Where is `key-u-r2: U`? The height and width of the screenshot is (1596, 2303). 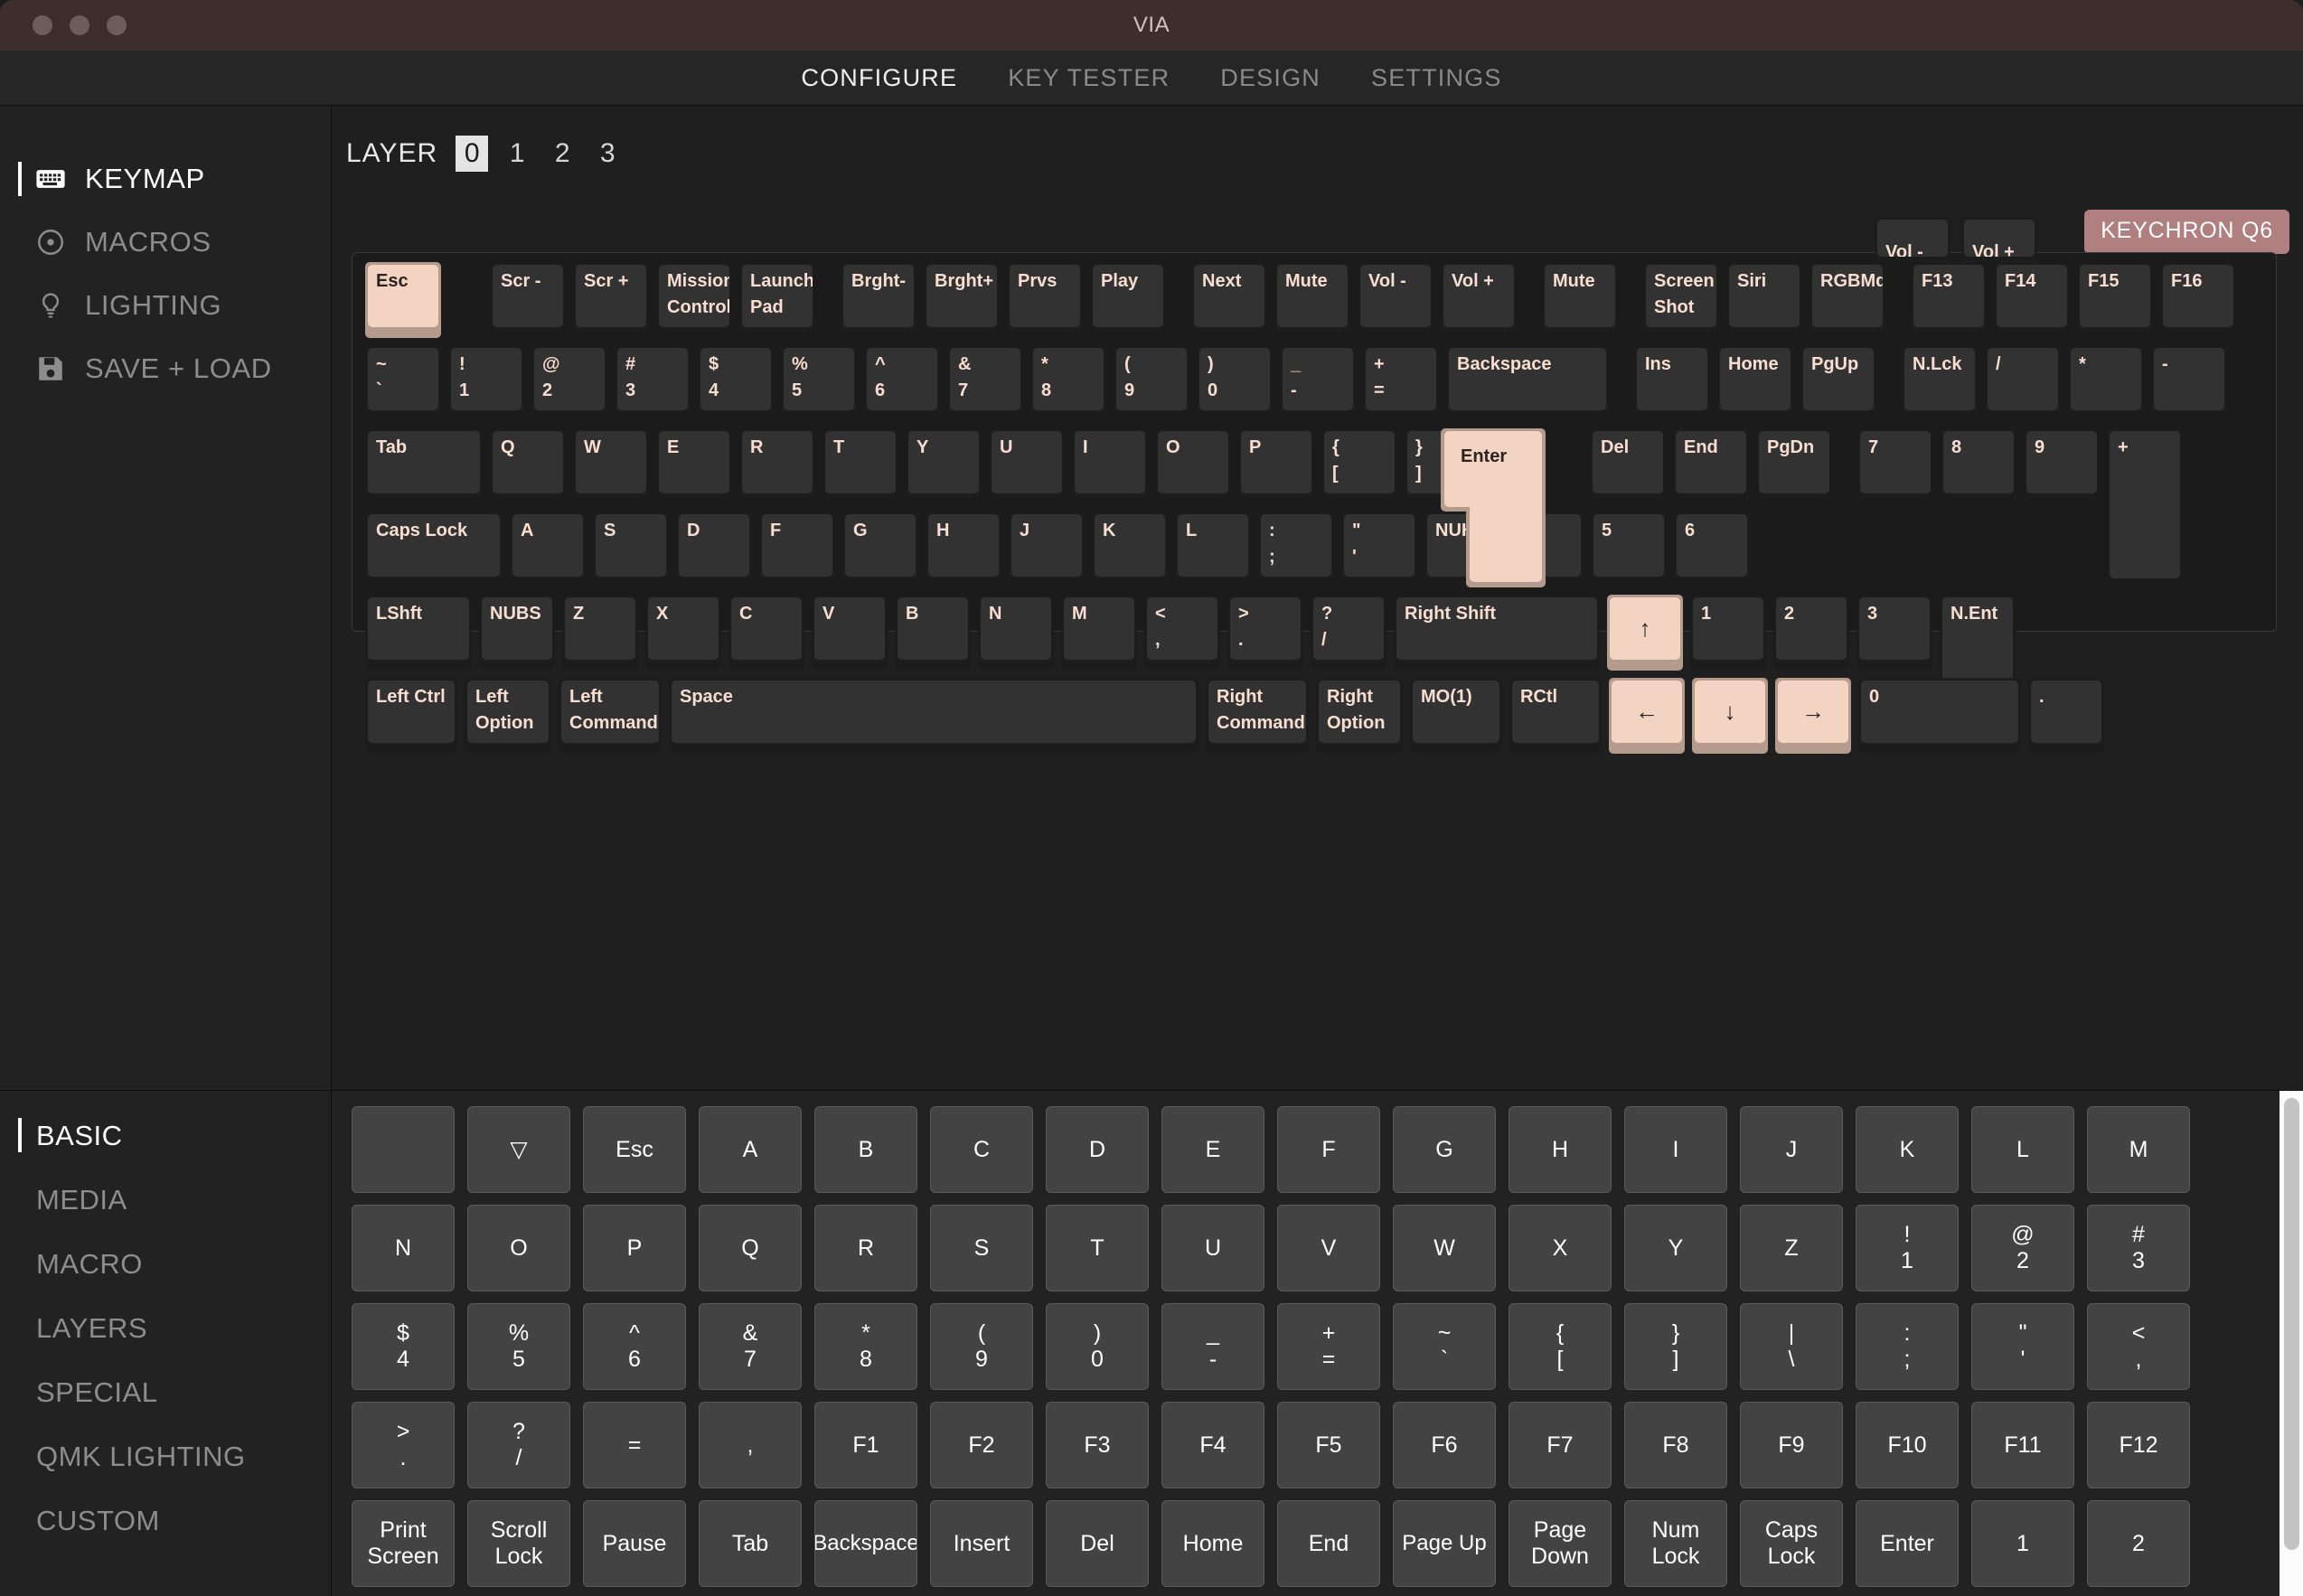 key-u-r2: U is located at coordinates (1027, 466).